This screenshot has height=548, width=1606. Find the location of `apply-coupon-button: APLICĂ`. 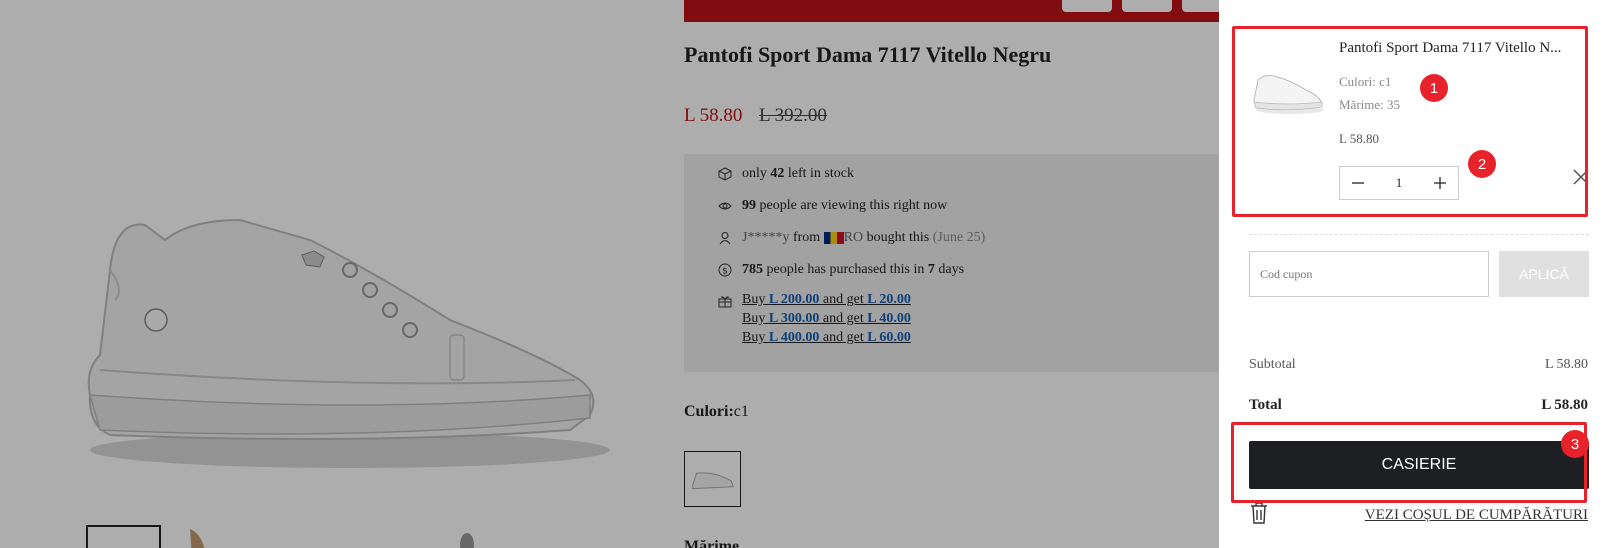

apply-coupon-button: APLICĂ is located at coordinates (1544, 274).